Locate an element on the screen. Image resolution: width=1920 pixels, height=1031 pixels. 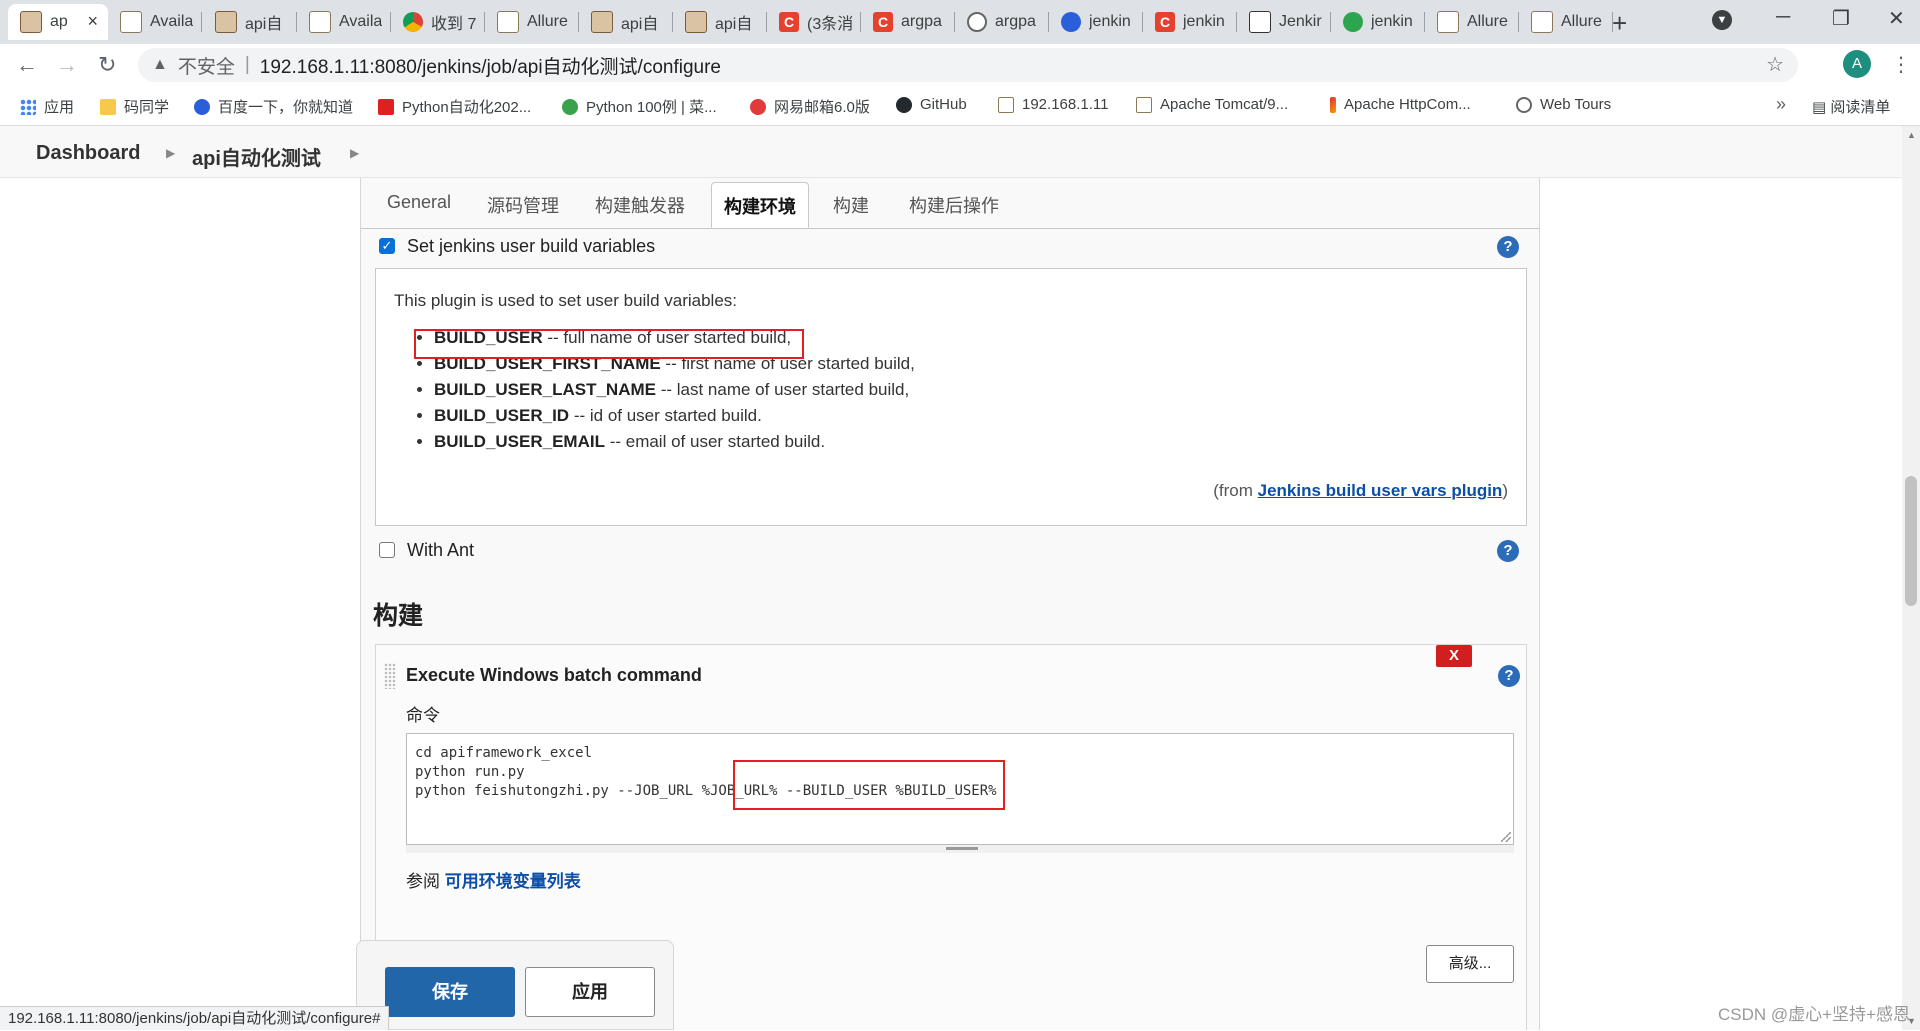
bookmark-star-icon: ☆ is located at coordinates (1775, 64).